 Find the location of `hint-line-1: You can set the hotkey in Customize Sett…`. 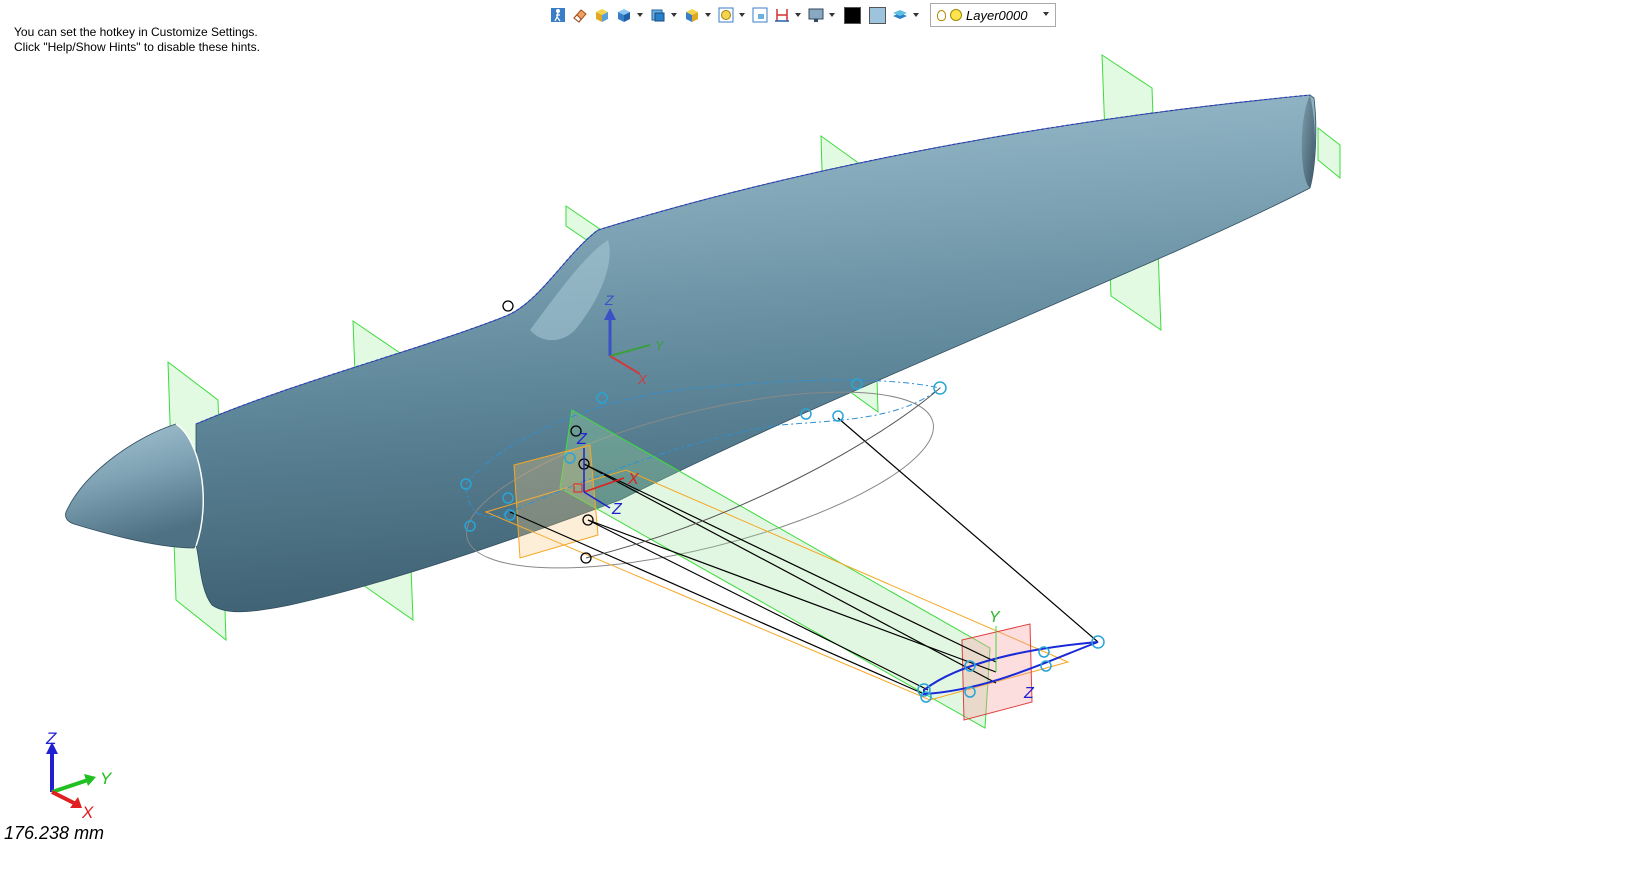

hint-line-1: You can set the hotkey in Customize Sett… is located at coordinates (136, 32).